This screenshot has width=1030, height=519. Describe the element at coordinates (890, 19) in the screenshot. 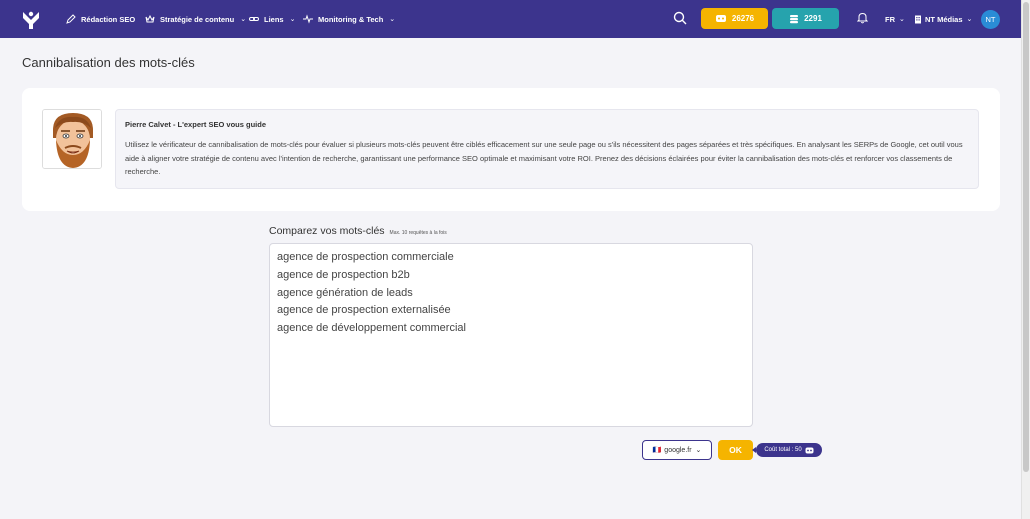

I see `language-label: FR` at that location.